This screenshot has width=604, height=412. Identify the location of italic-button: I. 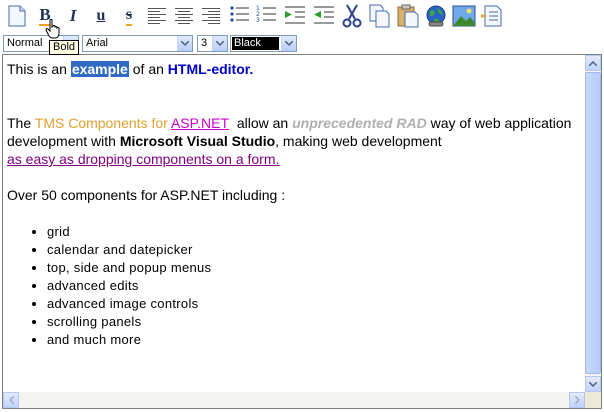
(73, 16).